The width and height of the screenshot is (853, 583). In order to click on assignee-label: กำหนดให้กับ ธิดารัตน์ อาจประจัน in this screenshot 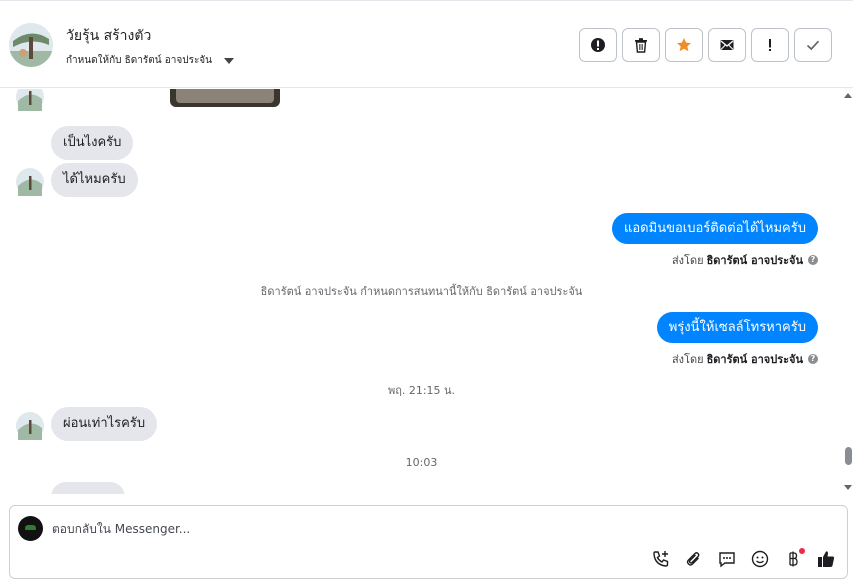, I will do `click(139, 60)`.